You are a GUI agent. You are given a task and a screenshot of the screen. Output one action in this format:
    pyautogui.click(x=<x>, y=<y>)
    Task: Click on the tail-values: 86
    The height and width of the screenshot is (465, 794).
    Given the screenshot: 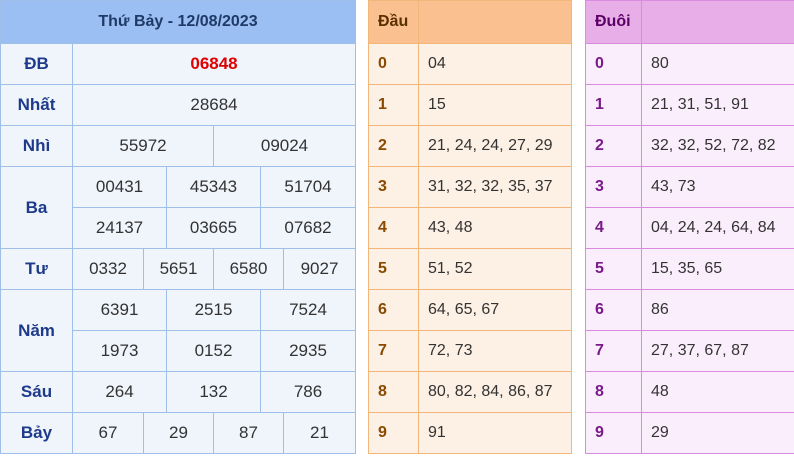 What is the action you would take?
    pyautogui.click(x=717, y=310)
    